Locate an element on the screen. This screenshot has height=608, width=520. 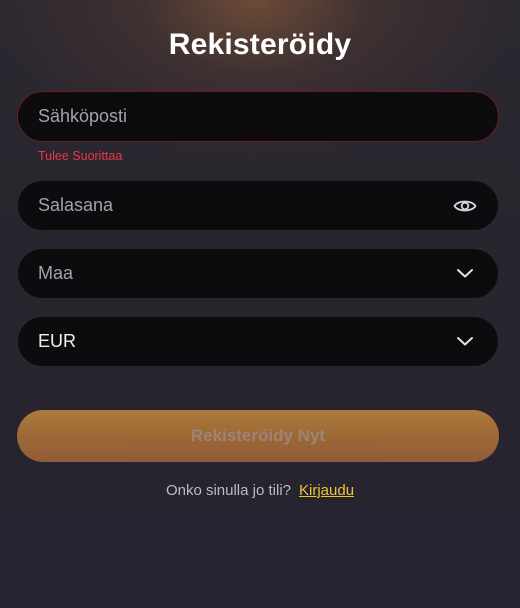
currency-value: EUR is located at coordinates (57, 341).